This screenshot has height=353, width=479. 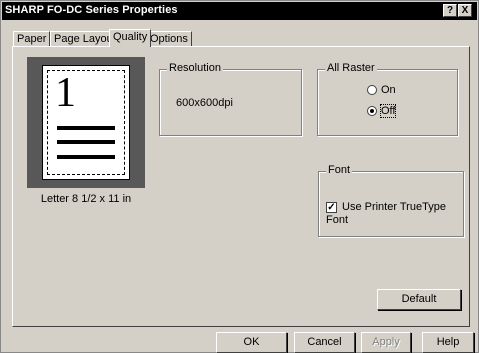 What do you see at coordinates (339, 170) in the screenshot?
I see `font-group-label: Font` at bounding box center [339, 170].